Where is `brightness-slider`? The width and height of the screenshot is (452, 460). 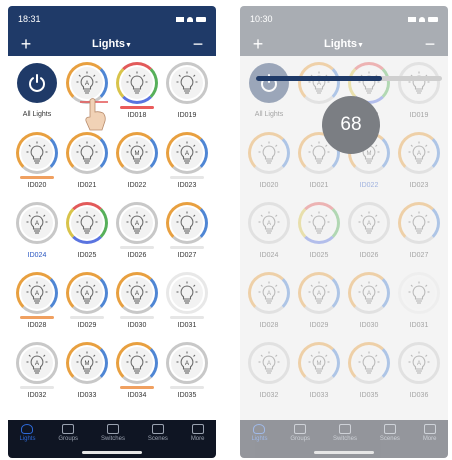
brightness-slider is located at coordinates (349, 78).